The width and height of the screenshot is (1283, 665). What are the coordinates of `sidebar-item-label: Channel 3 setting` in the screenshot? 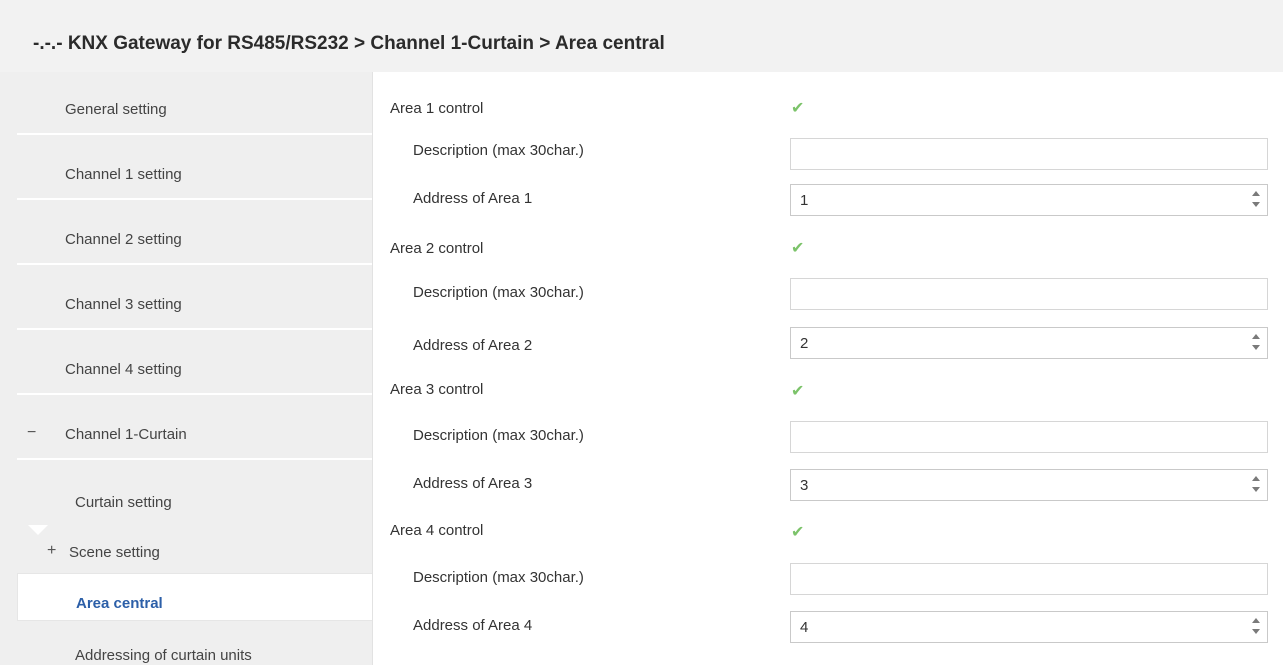 It's located at (123, 304).